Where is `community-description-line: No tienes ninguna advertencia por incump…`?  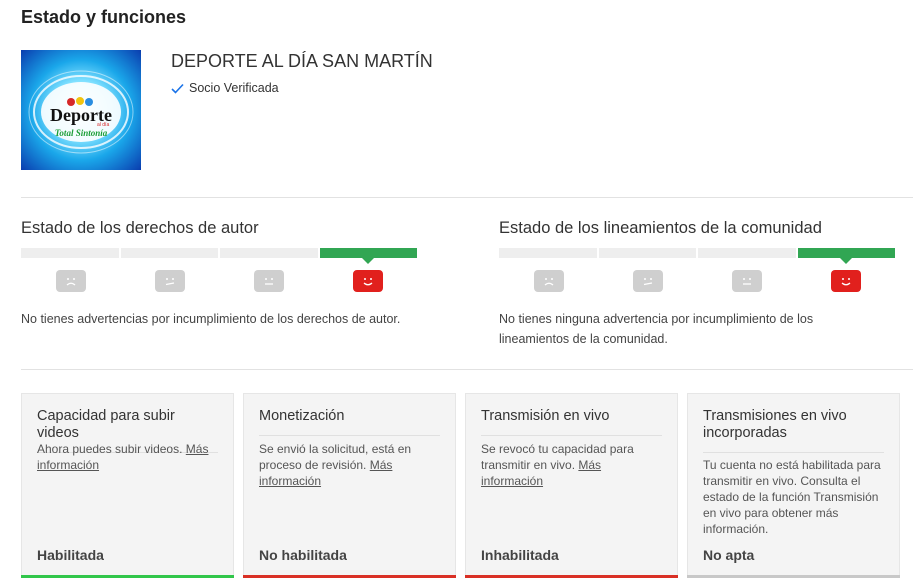 community-description-line: No tienes ninguna advertencia por incump… is located at coordinates (656, 319).